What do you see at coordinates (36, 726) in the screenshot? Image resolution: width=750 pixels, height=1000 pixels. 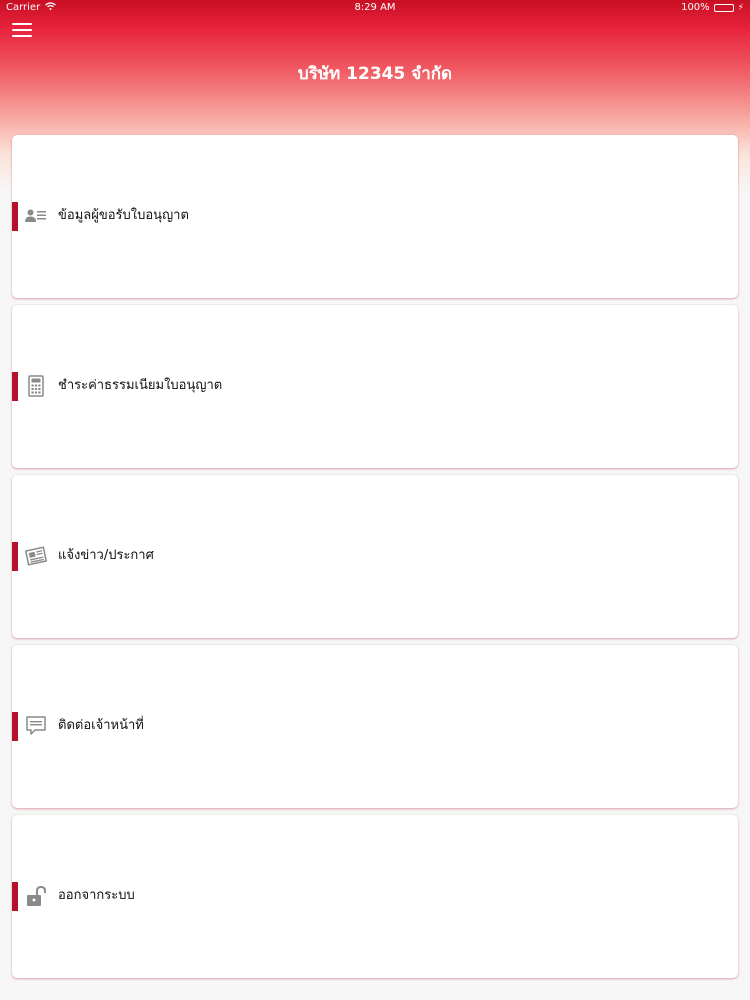 I see `chat-icon` at bounding box center [36, 726].